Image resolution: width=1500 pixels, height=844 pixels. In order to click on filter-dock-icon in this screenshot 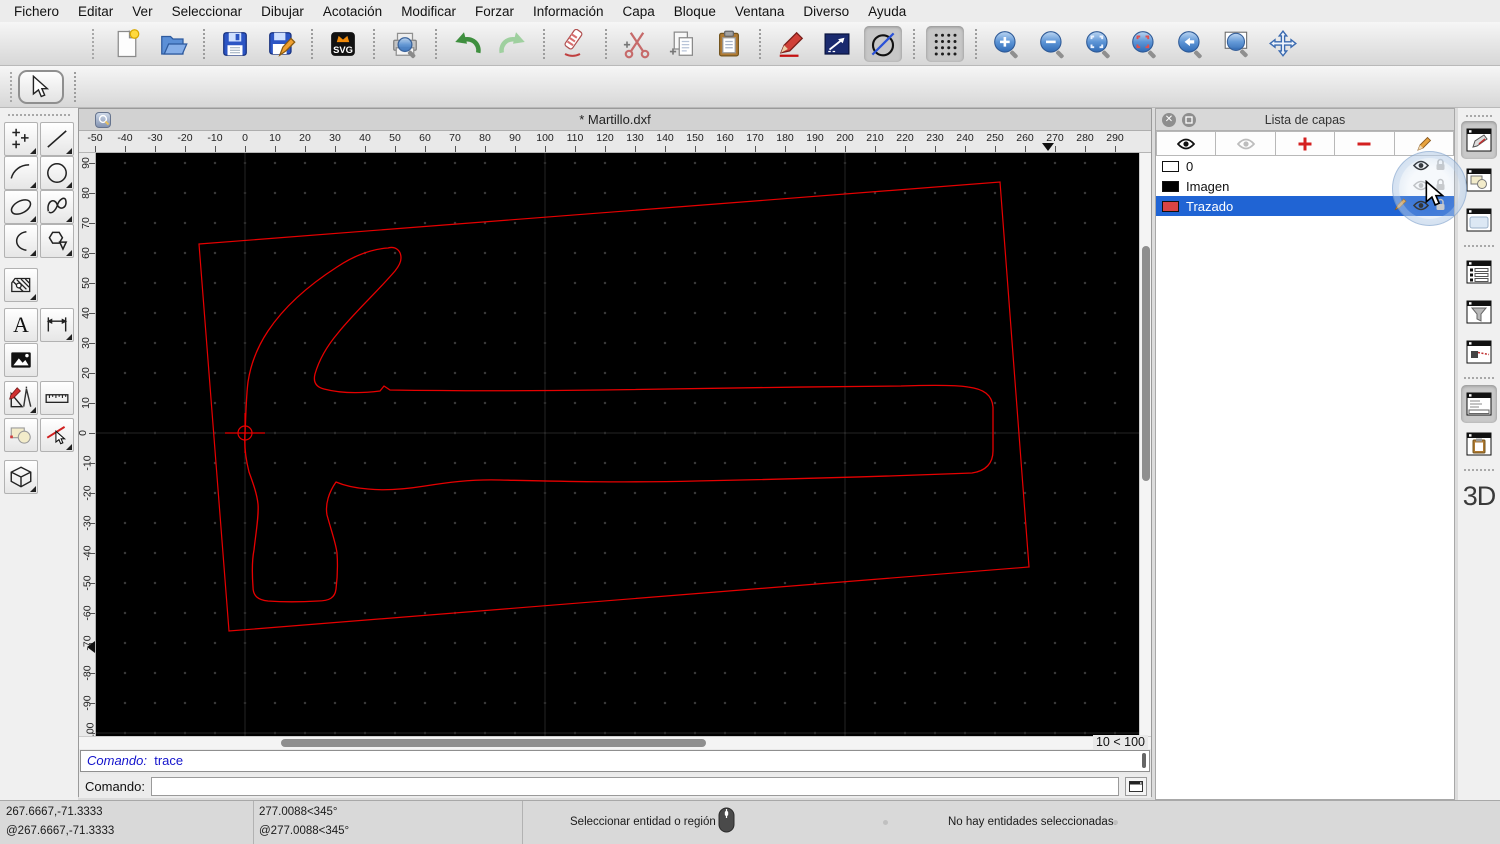, I will do `click(1479, 312)`.